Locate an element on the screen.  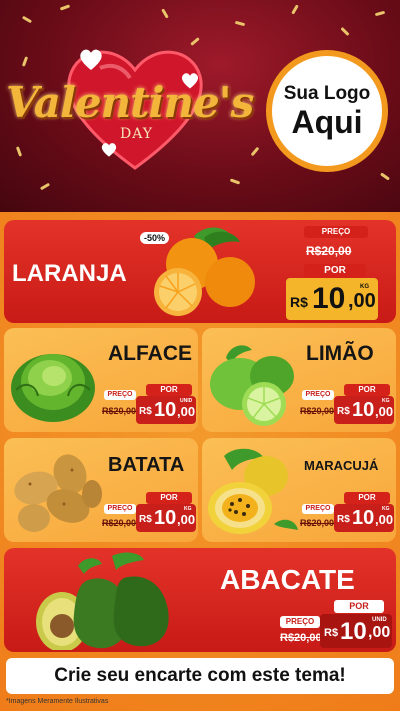
logo-line2: Aqui is located at coordinates (327, 122).